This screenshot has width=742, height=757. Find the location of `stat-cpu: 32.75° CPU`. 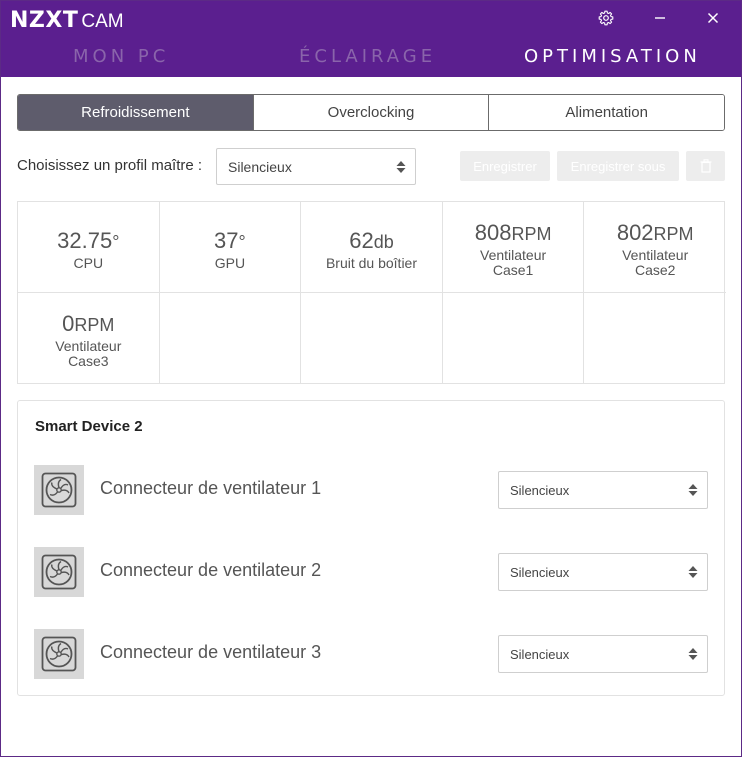

stat-cpu: 32.75° CPU is located at coordinates (89, 247).